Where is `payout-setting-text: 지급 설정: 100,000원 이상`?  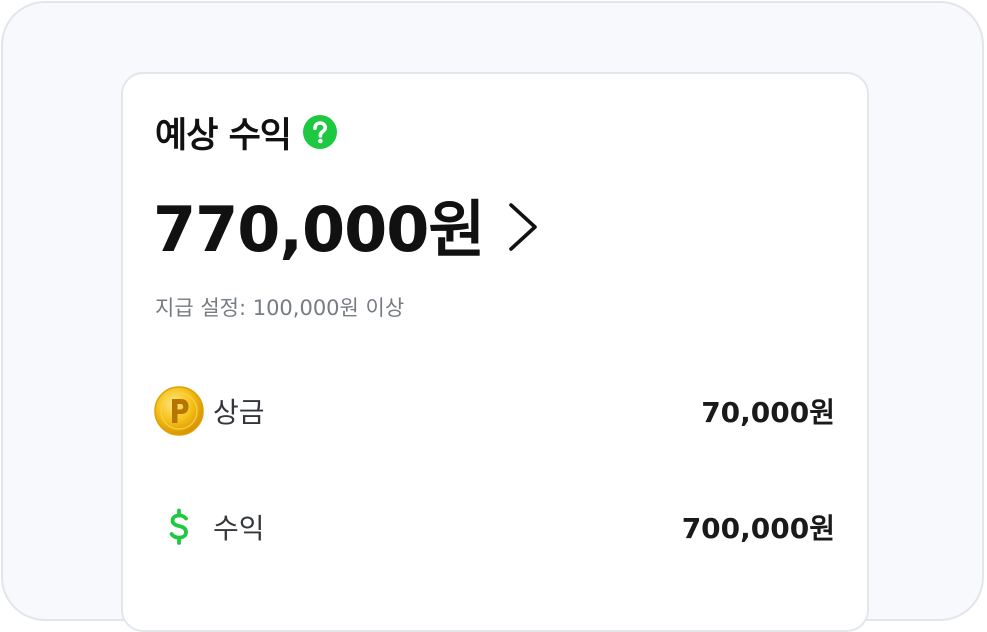
payout-setting-text: 지급 설정: 100,000원 이상 is located at coordinates (280, 308).